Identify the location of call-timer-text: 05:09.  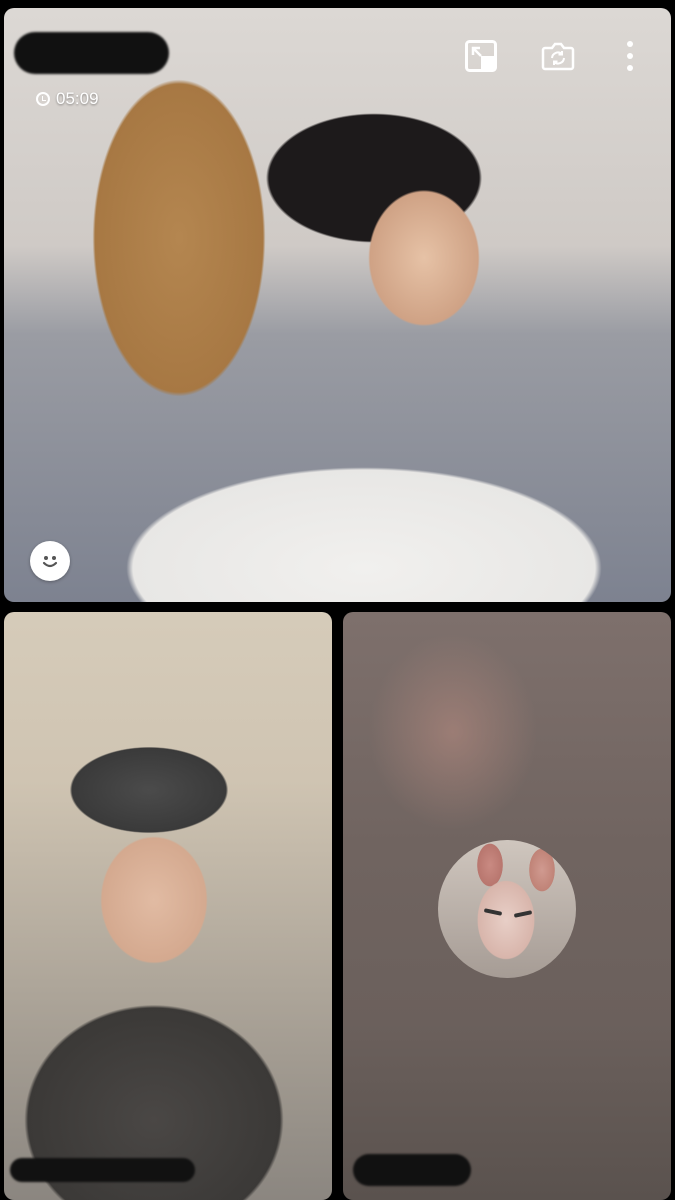
(77, 98).